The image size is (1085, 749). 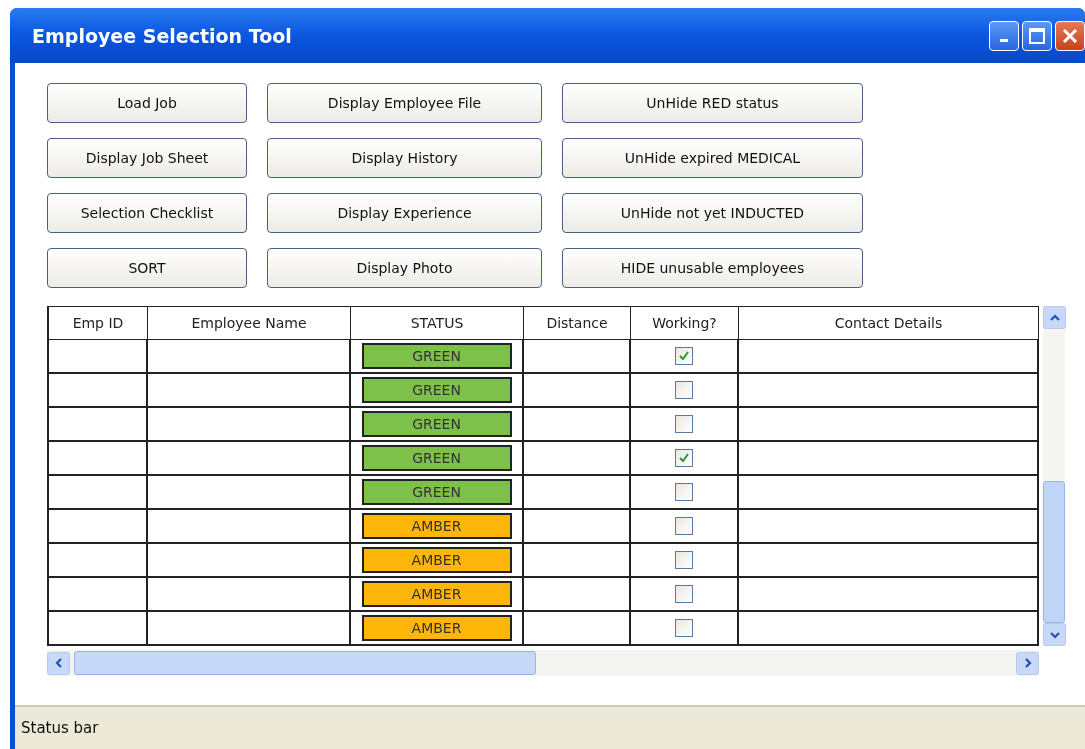 I want to click on chevron-up-icon, so click(x=1054, y=317).